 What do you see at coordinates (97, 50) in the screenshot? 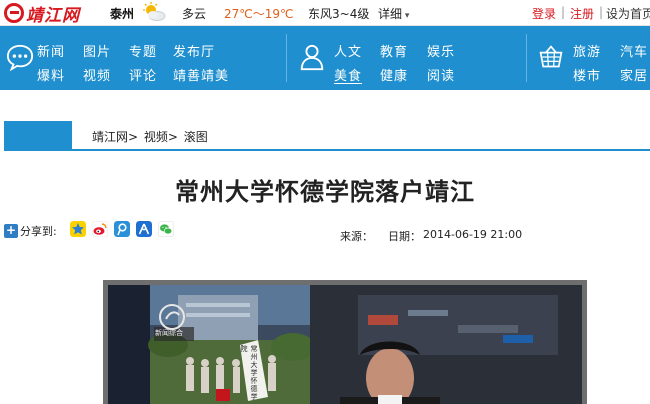
I see `nav-link-pictures: 图片` at bounding box center [97, 50].